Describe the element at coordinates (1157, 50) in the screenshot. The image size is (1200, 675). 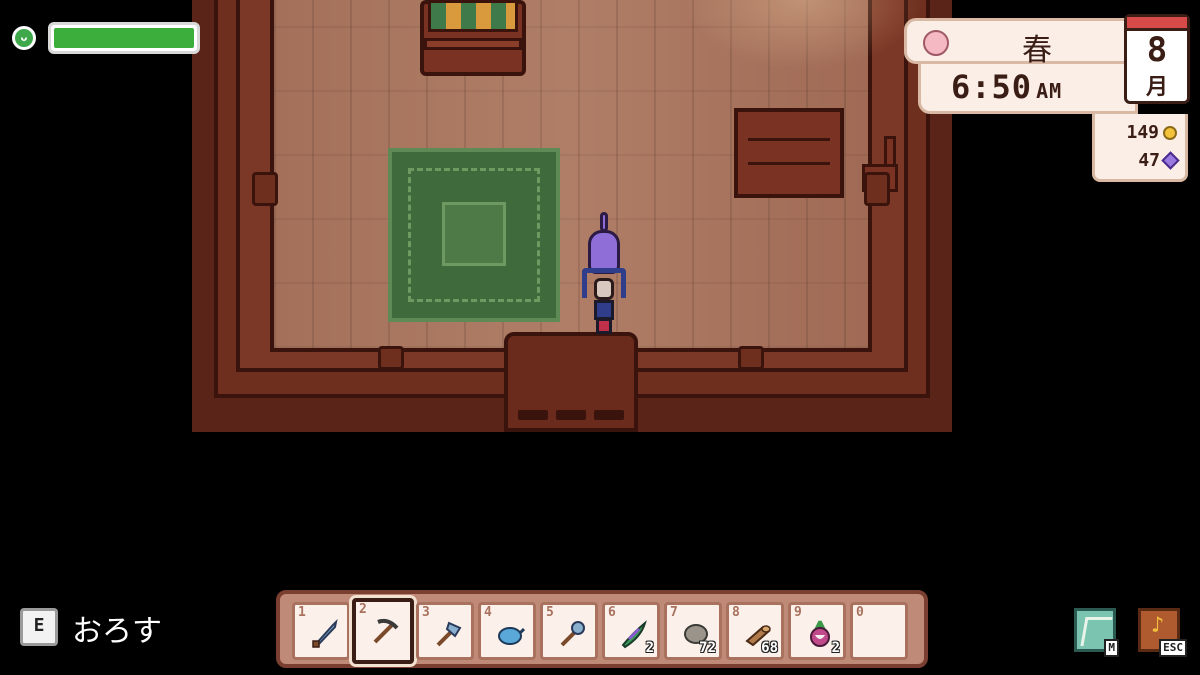
I see `calendar-day: 8` at that location.